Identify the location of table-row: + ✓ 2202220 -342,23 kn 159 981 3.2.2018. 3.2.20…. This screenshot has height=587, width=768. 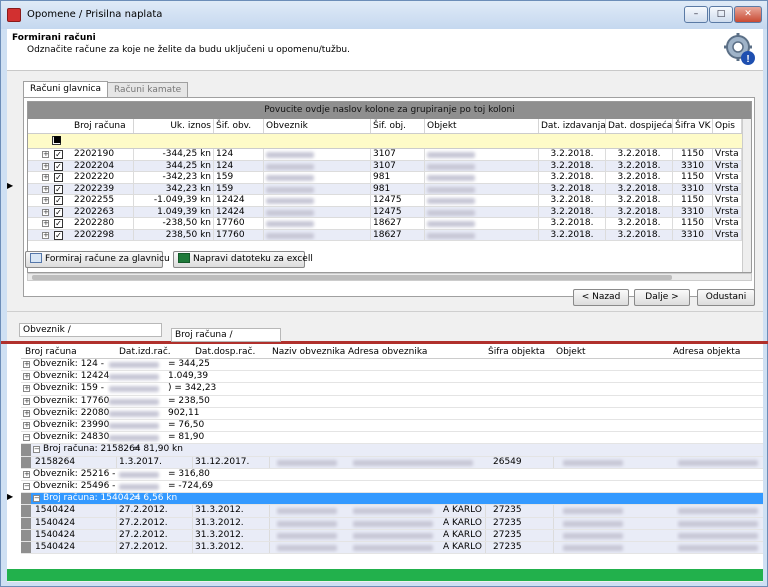
(389, 178).